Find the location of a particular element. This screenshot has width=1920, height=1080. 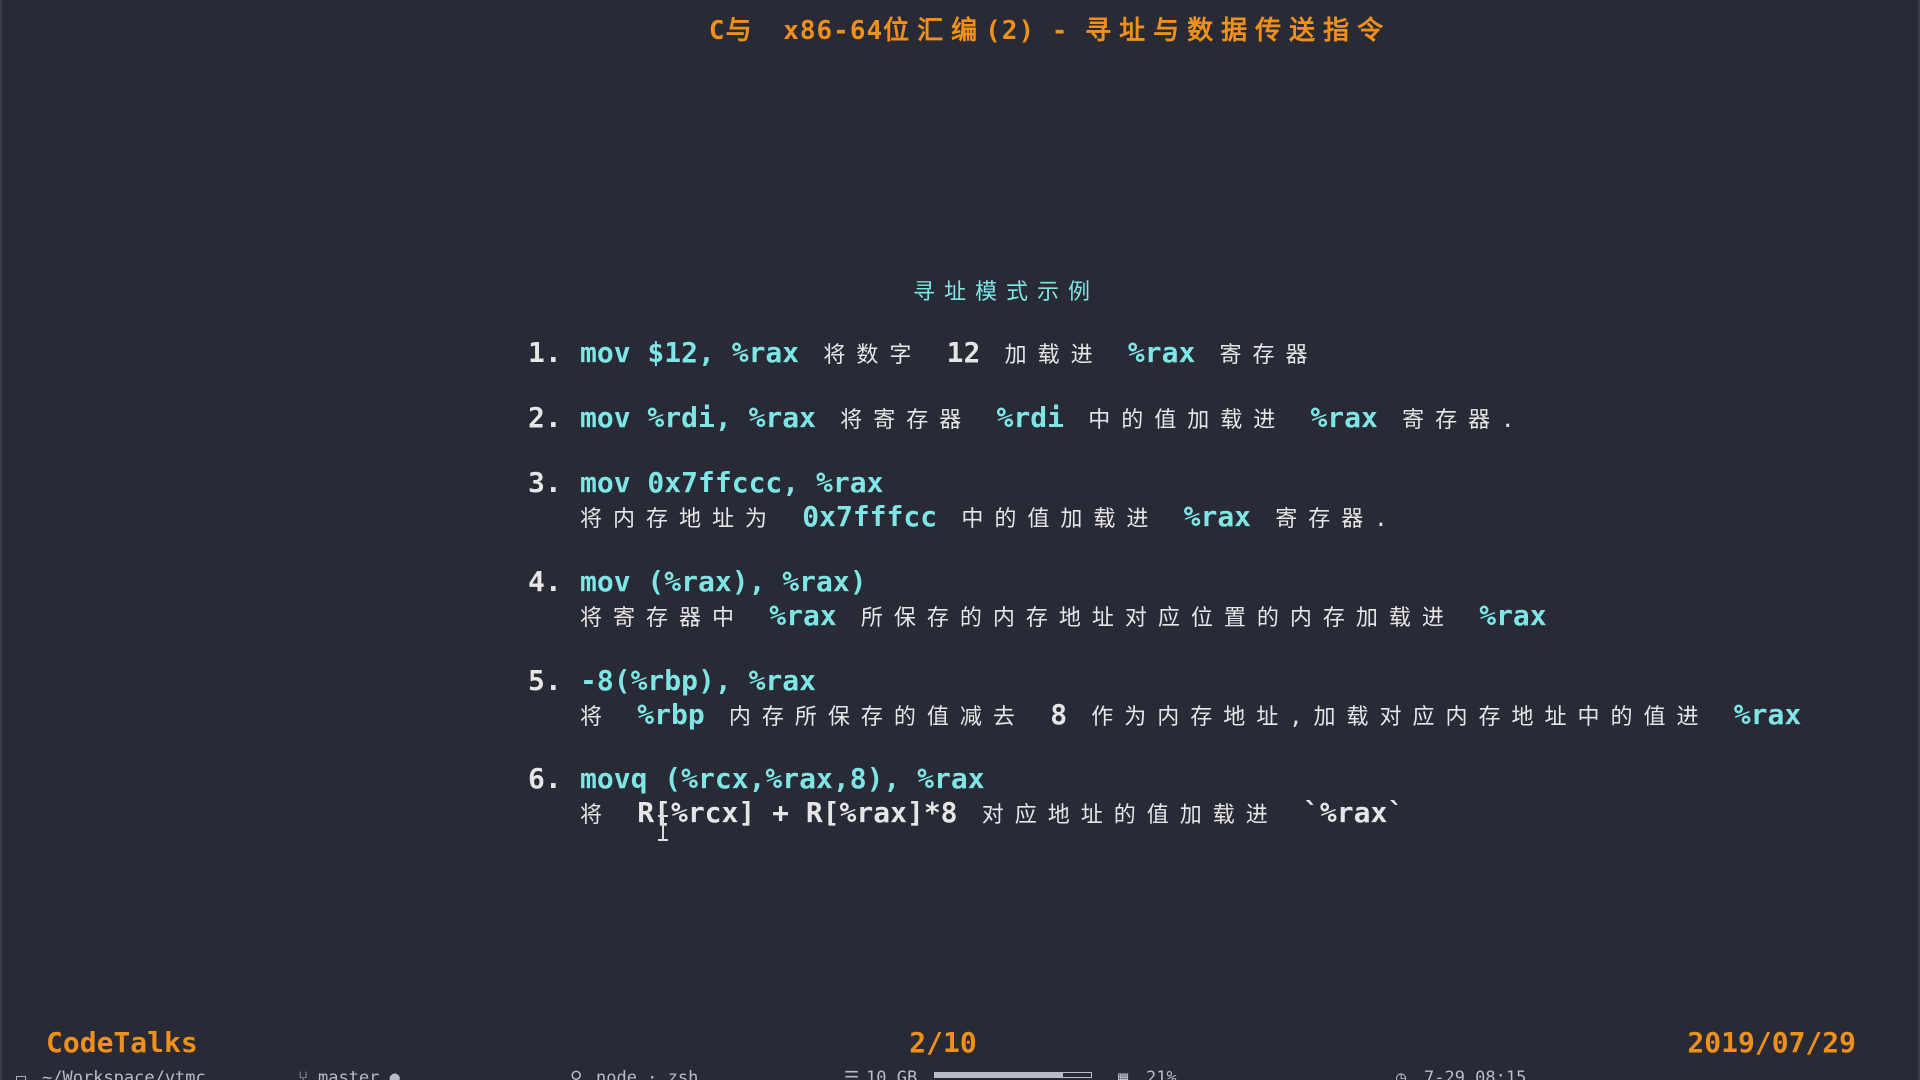

description-text: 将寄存器 is located at coordinates (906, 420).